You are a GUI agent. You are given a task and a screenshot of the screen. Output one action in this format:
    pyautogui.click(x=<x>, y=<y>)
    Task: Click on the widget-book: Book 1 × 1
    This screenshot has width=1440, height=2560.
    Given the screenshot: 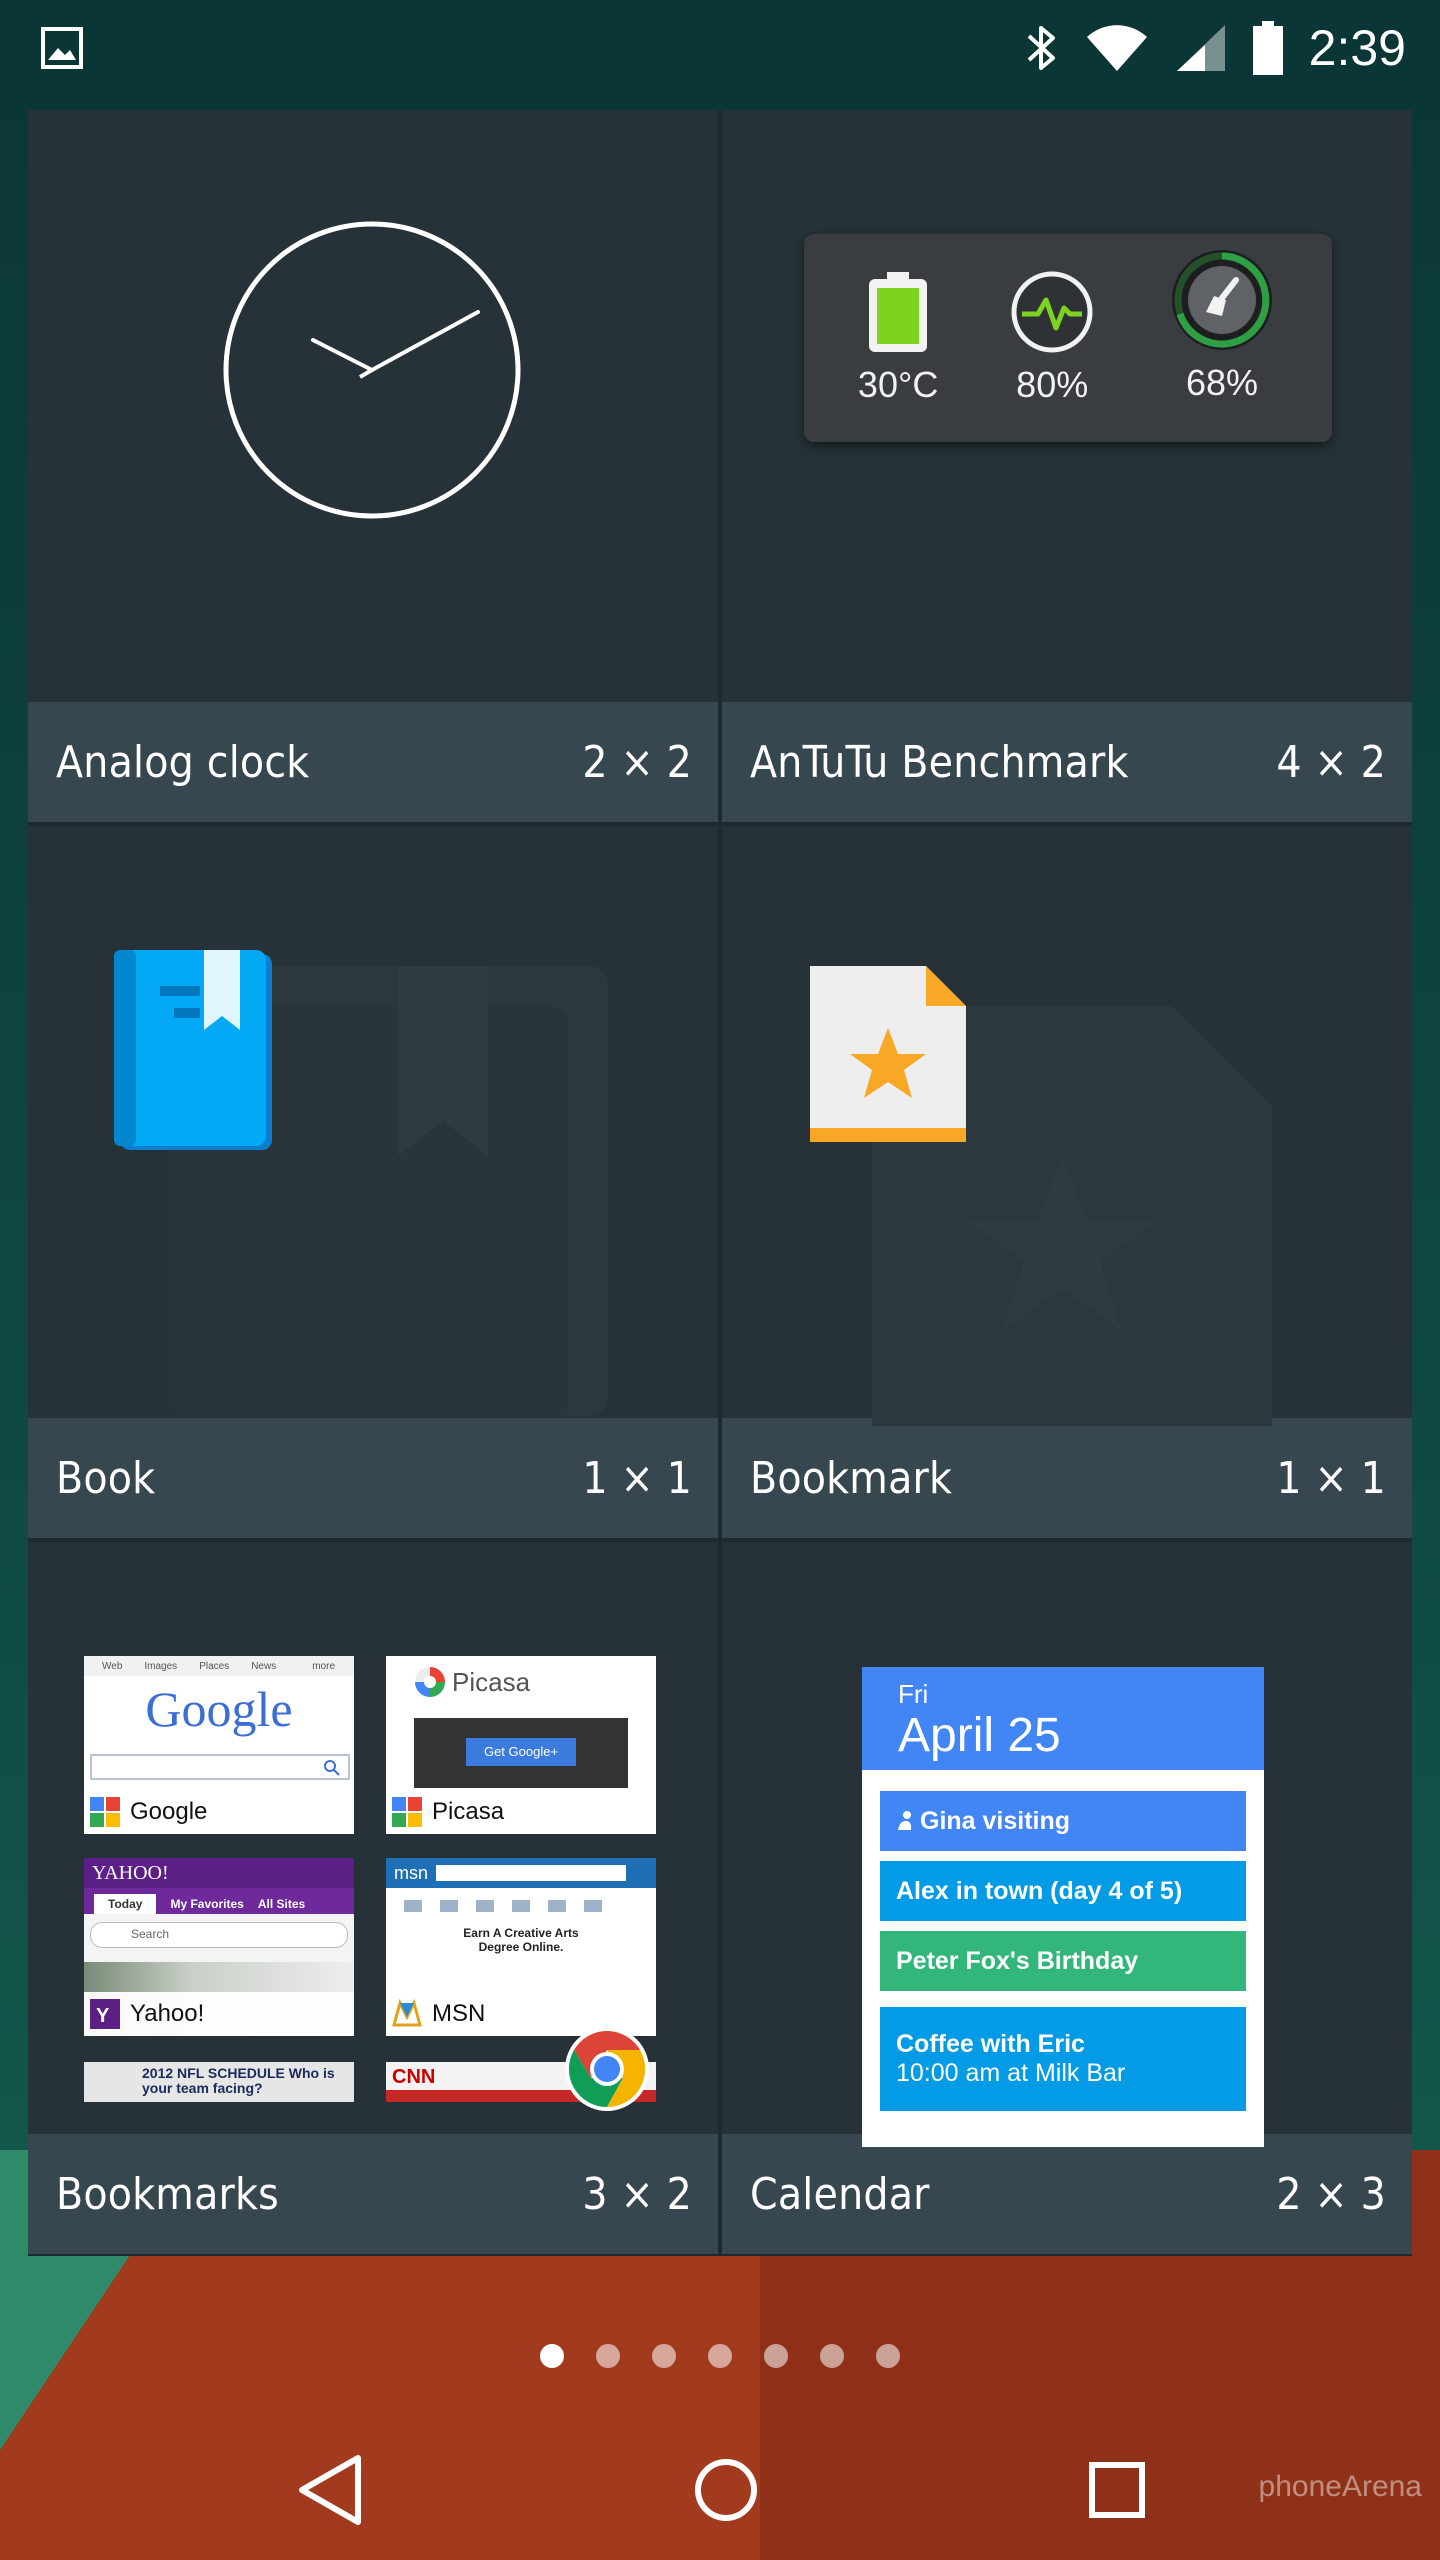 What is the action you would take?
    pyautogui.click(x=373, y=1182)
    